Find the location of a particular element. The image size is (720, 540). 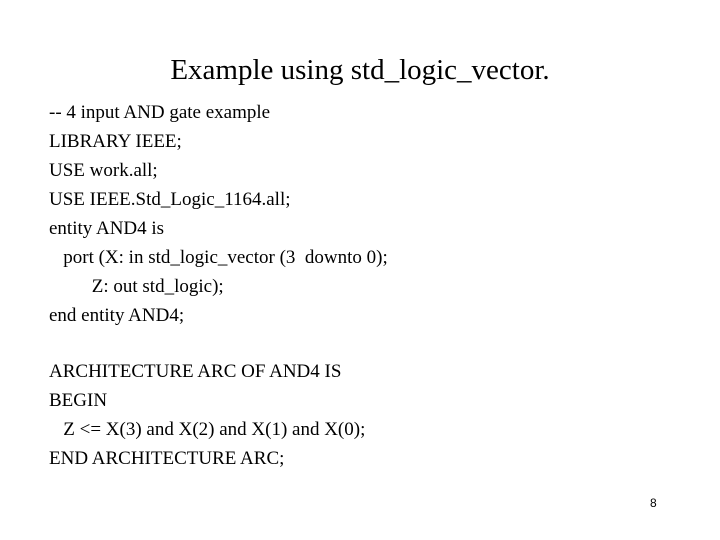

code-line-end-entity: end entity AND4; is located at coordinates (117, 315).